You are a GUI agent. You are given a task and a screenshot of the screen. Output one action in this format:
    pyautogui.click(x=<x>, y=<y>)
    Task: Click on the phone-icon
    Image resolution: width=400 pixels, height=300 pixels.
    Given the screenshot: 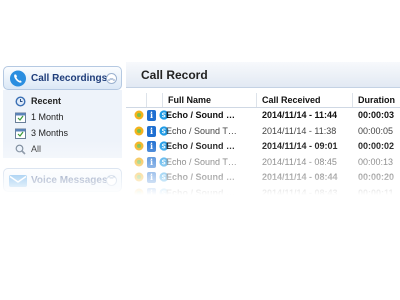 What is the action you would take?
    pyautogui.click(x=18, y=78)
    